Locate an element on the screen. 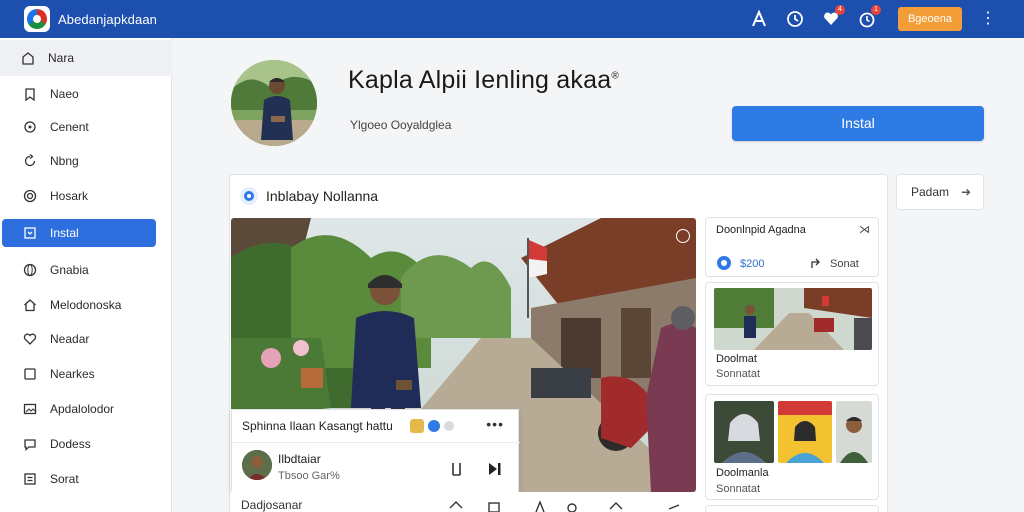 The height and width of the screenshot is (512, 1024). related-title: Doolmanla is located at coordinates (742, 473).